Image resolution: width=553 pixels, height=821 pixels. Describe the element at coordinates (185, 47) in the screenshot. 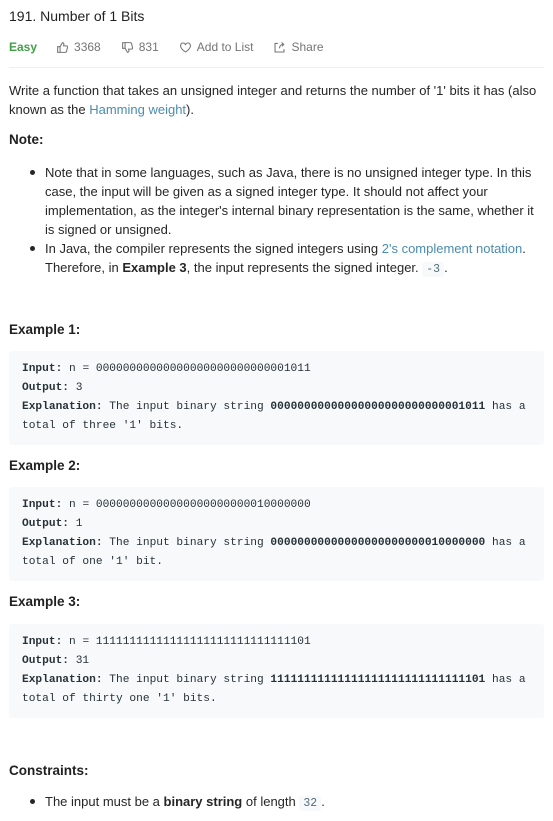

I see `heart-icon` at that location.